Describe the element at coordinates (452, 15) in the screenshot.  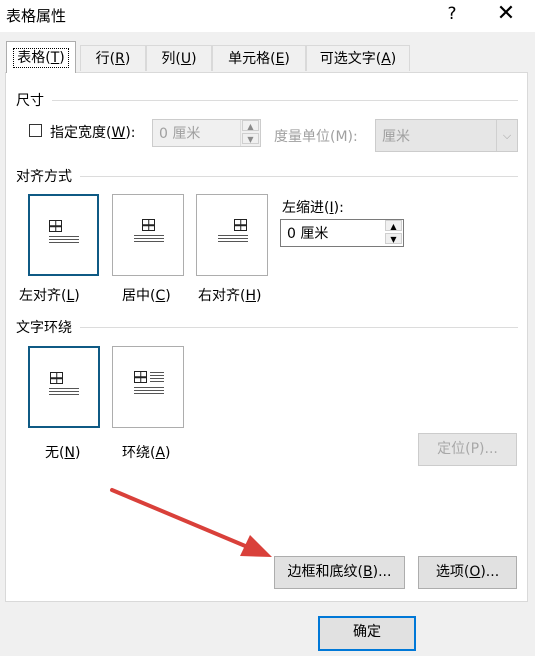
I see `help-button: ?` at that location.